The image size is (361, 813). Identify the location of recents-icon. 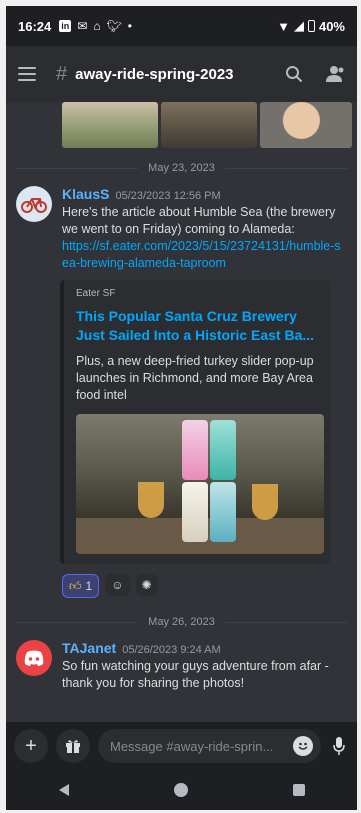
(299, 790).